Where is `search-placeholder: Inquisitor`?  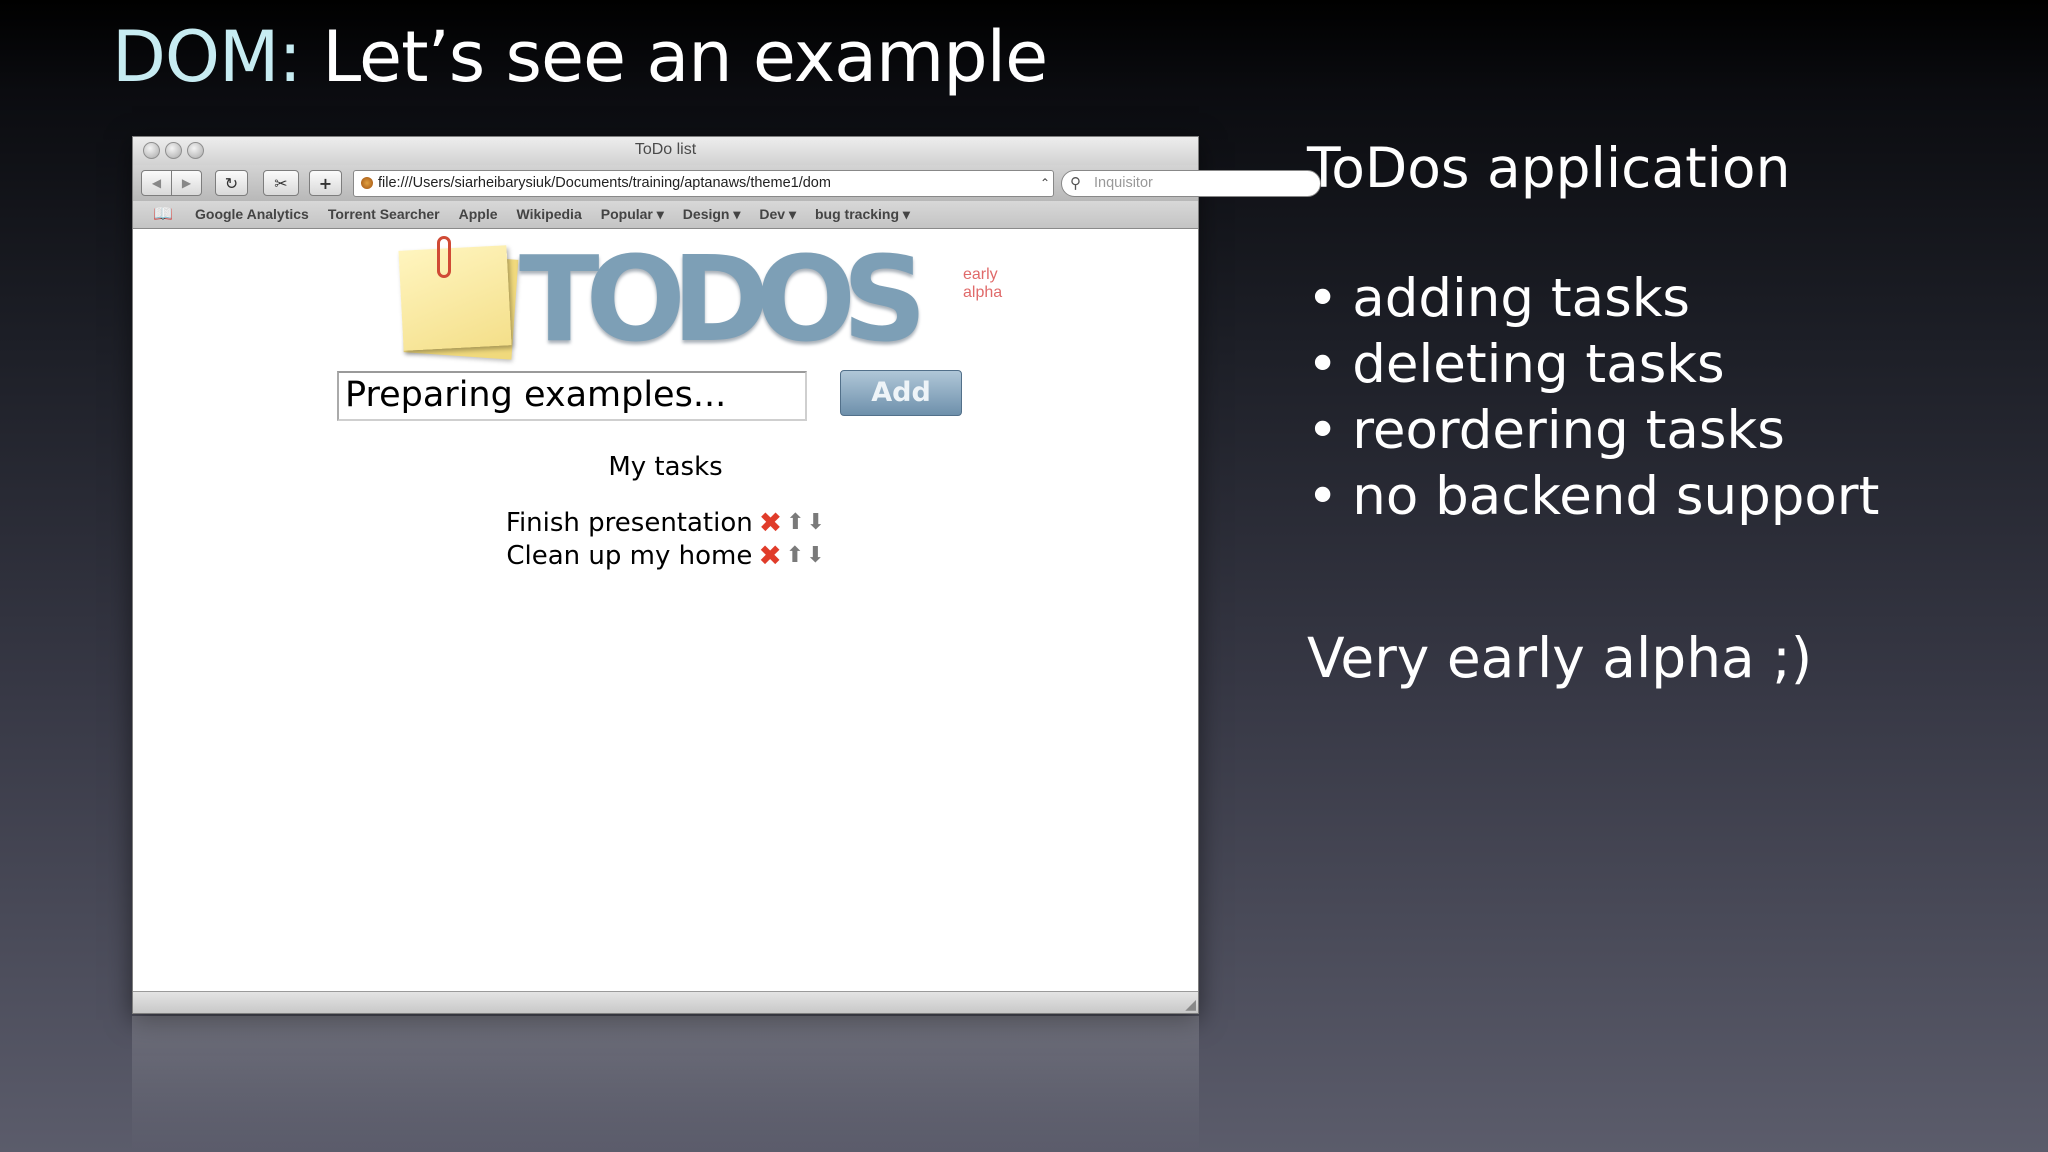 search-placeholder: Inquisitor is located at coordinates (1123, 183).